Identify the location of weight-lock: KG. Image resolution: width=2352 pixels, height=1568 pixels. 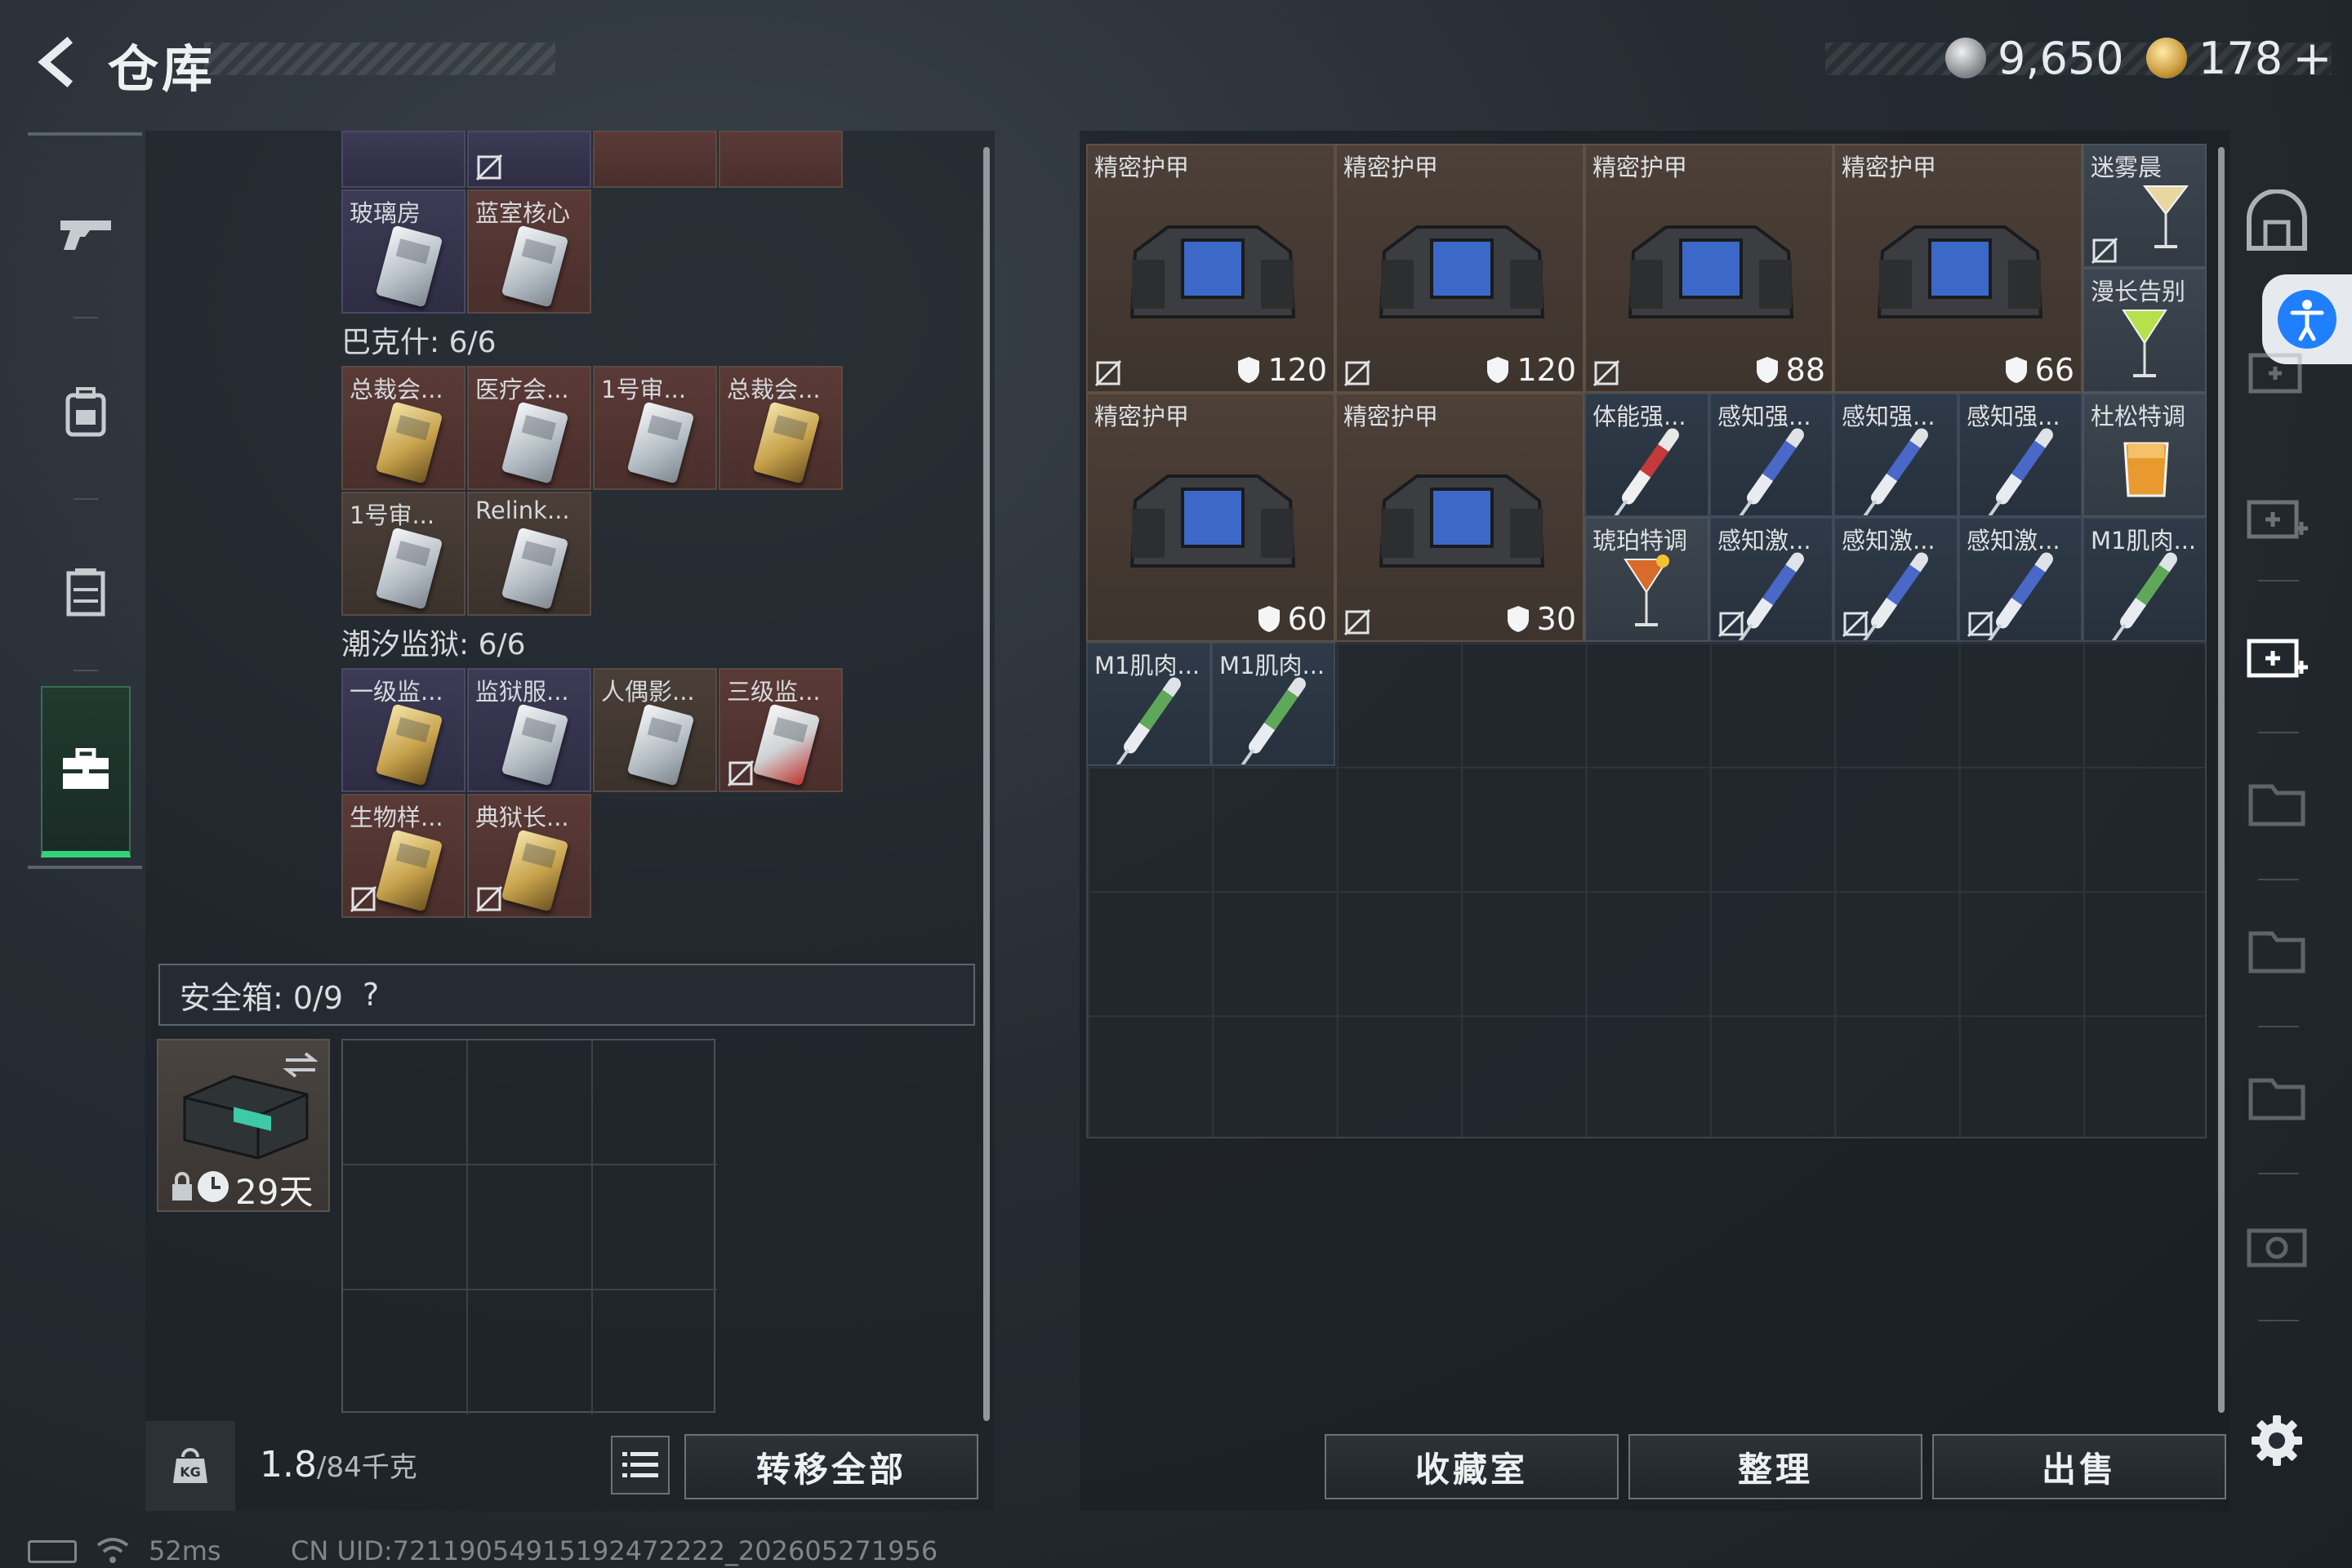
(190, 1466).